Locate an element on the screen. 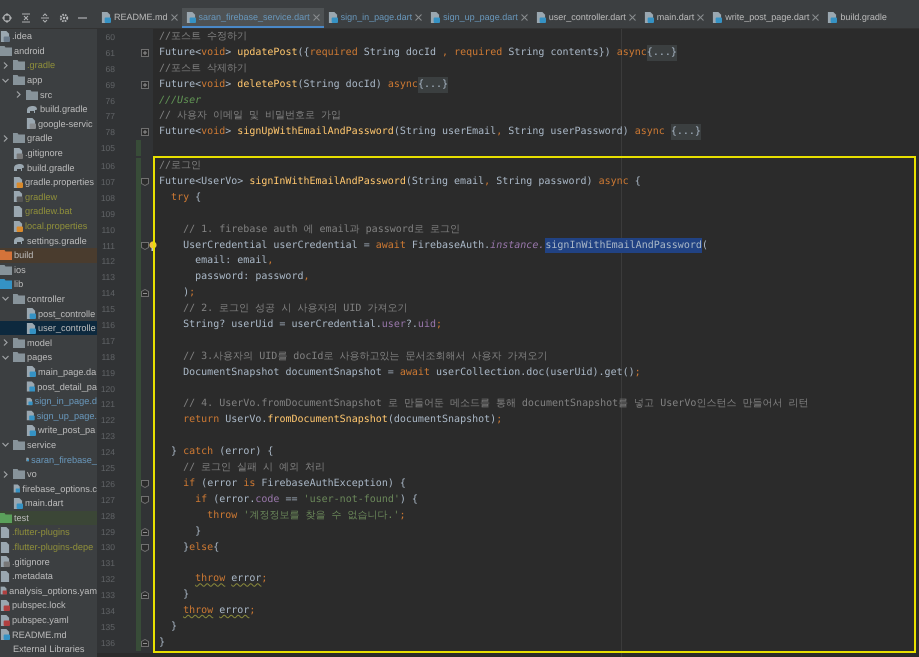  file-name: .metadata is located at coordinates (32, 576).